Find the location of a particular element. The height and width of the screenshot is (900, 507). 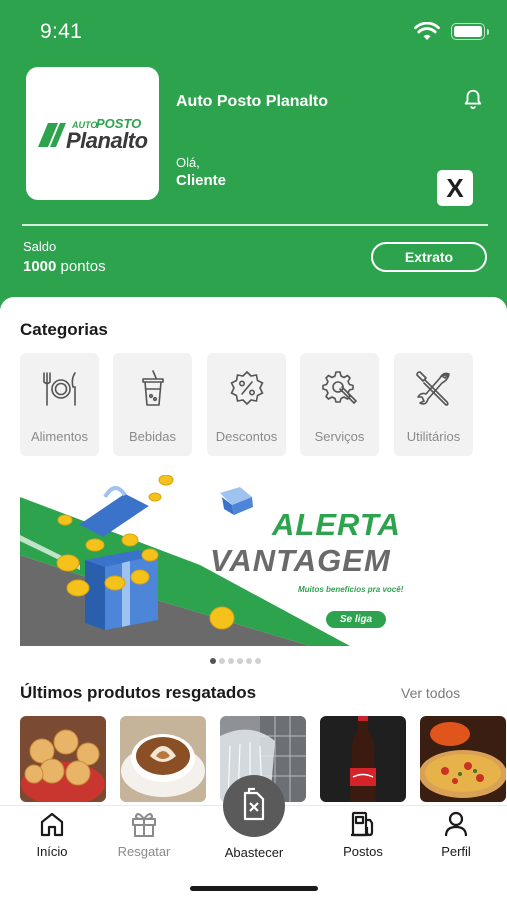

gear-wrench-icon is located at coordinates (339, 387).